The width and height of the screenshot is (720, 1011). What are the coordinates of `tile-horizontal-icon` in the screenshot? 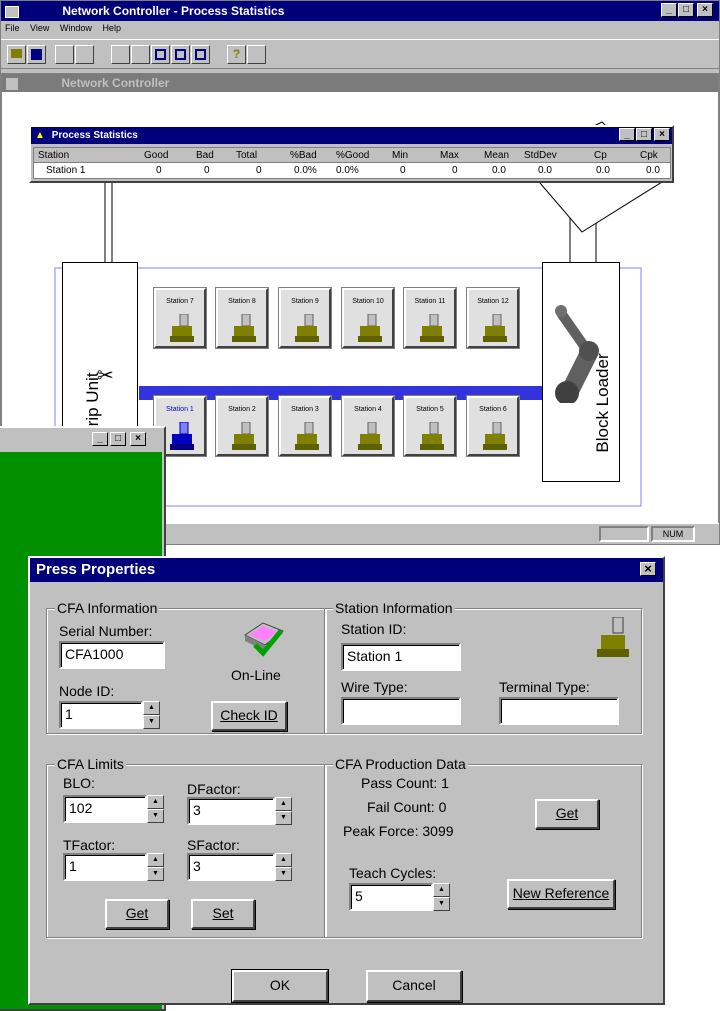 It's located at (160, 54).